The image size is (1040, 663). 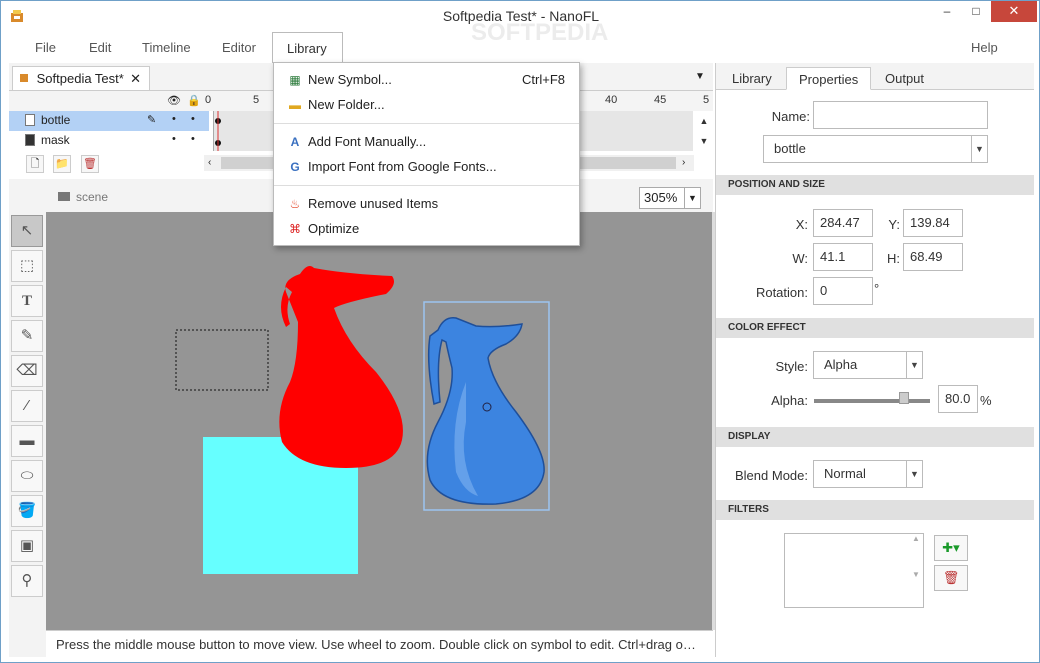 I want to click on delete-filter-icon: 🗑, so click(x=951, y=578).